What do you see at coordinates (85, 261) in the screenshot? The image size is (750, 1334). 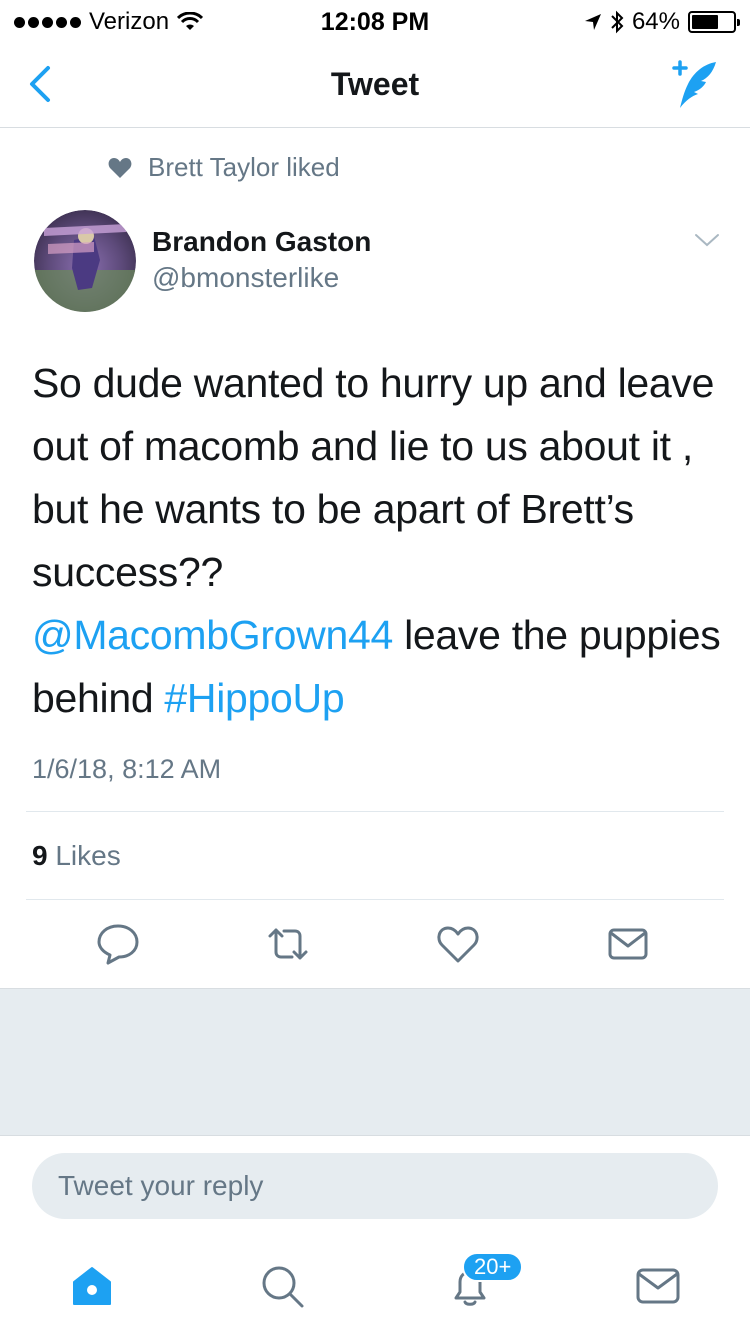 I see `avatar` at bounding box center [85, 261].